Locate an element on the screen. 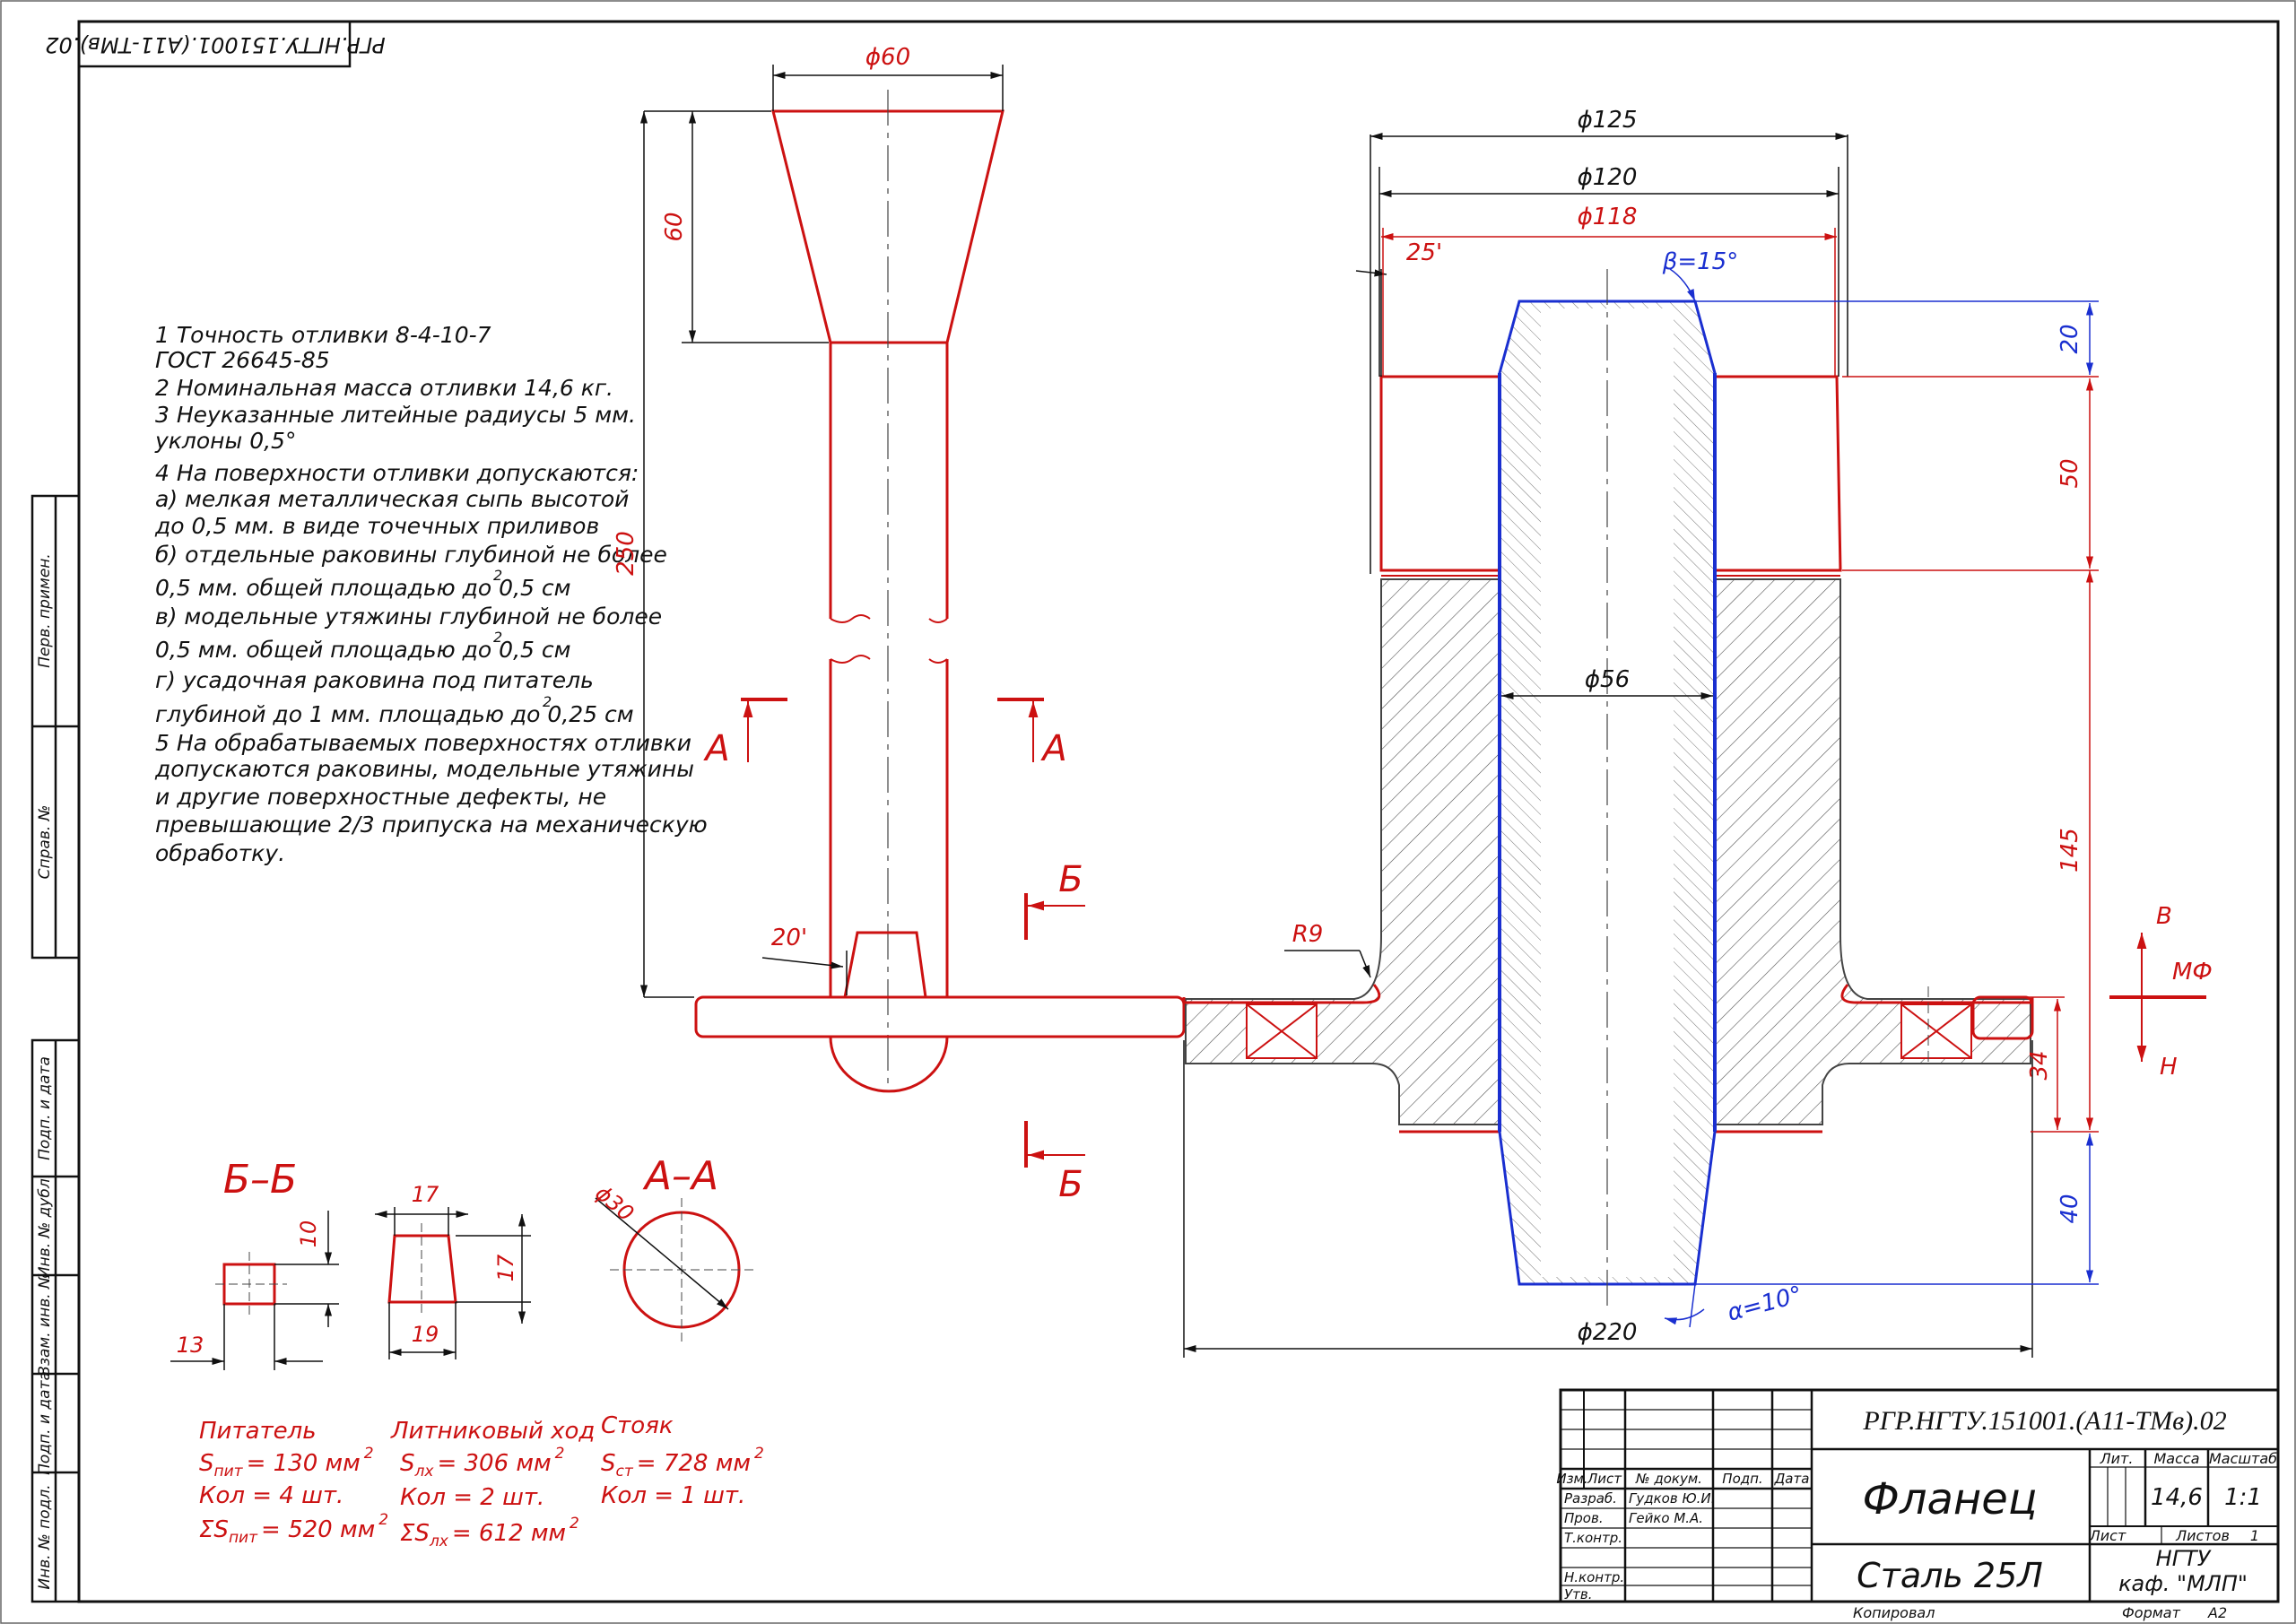  section-bb-title: Б–Б is located at coordinates (260, 1180).